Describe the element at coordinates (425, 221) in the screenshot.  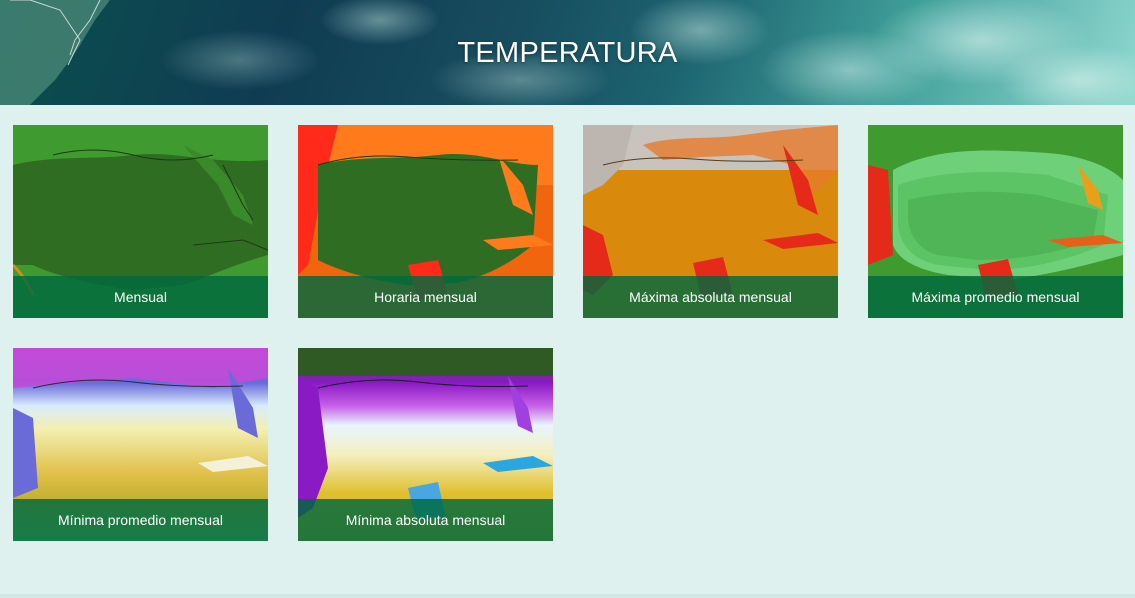
I see `card-horaria-mensual: Horaria mensual` at that location.